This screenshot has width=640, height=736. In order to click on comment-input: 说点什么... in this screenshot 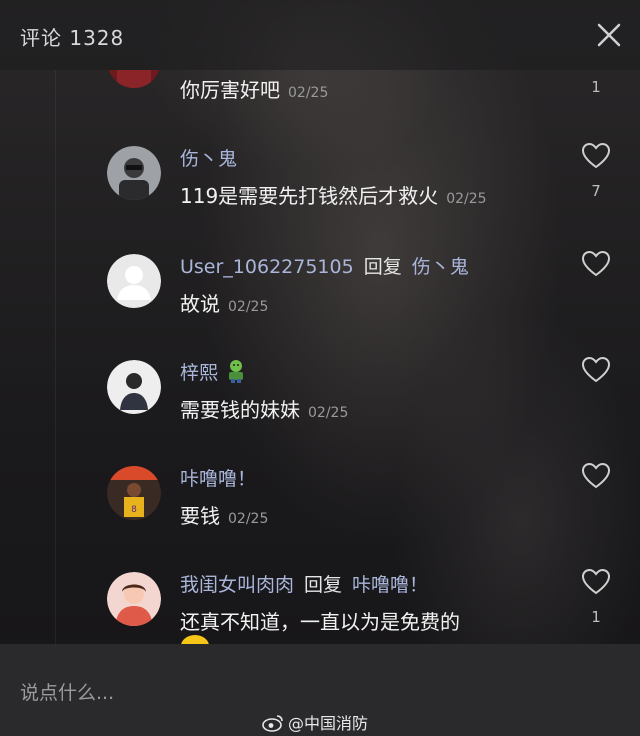, I will do `click(230, 691)`.